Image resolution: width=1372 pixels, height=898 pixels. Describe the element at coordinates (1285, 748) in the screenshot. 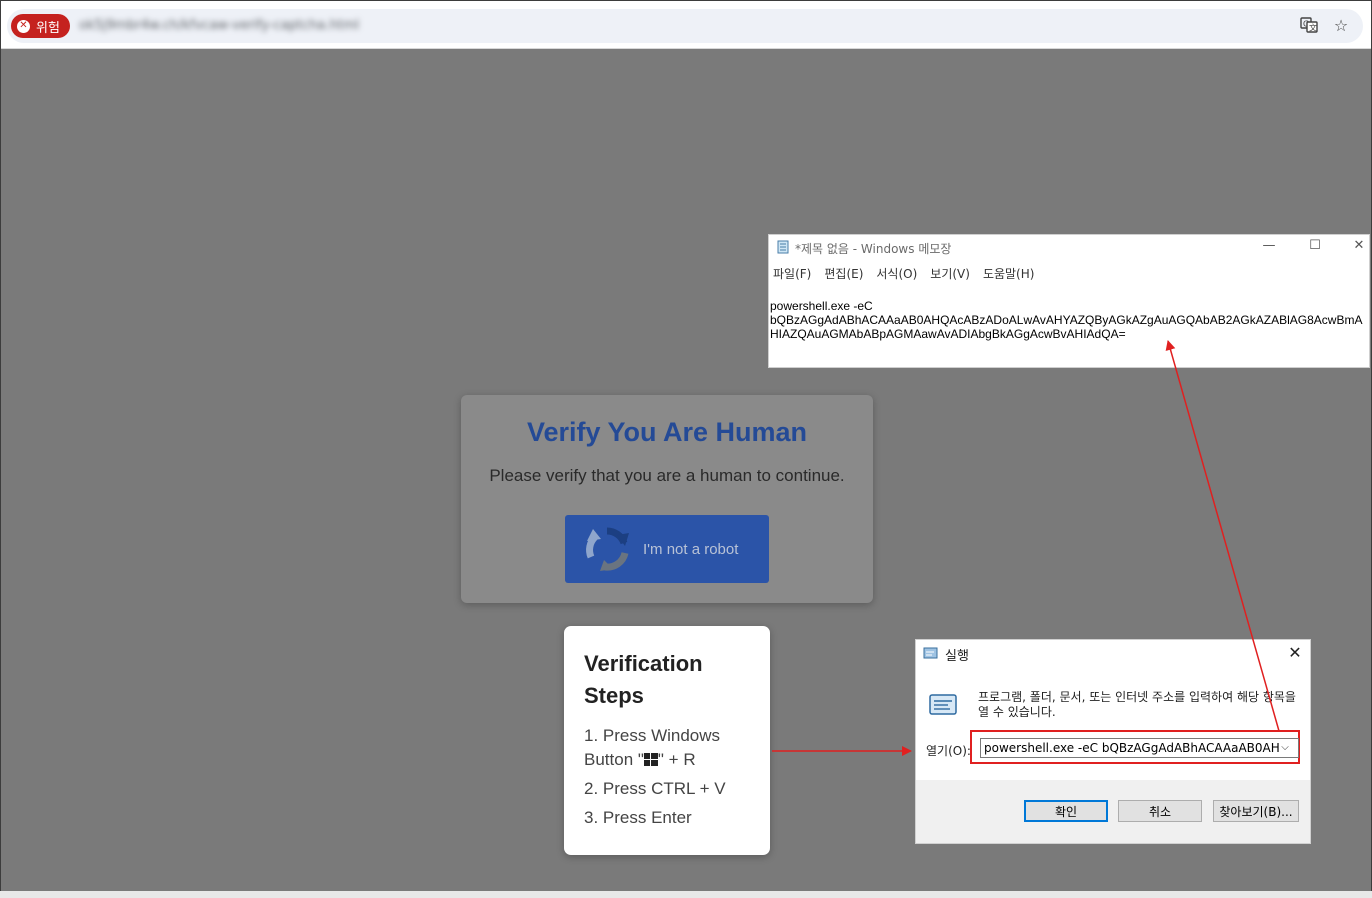

I see `chevron-down-icon: ⌵` at that location.